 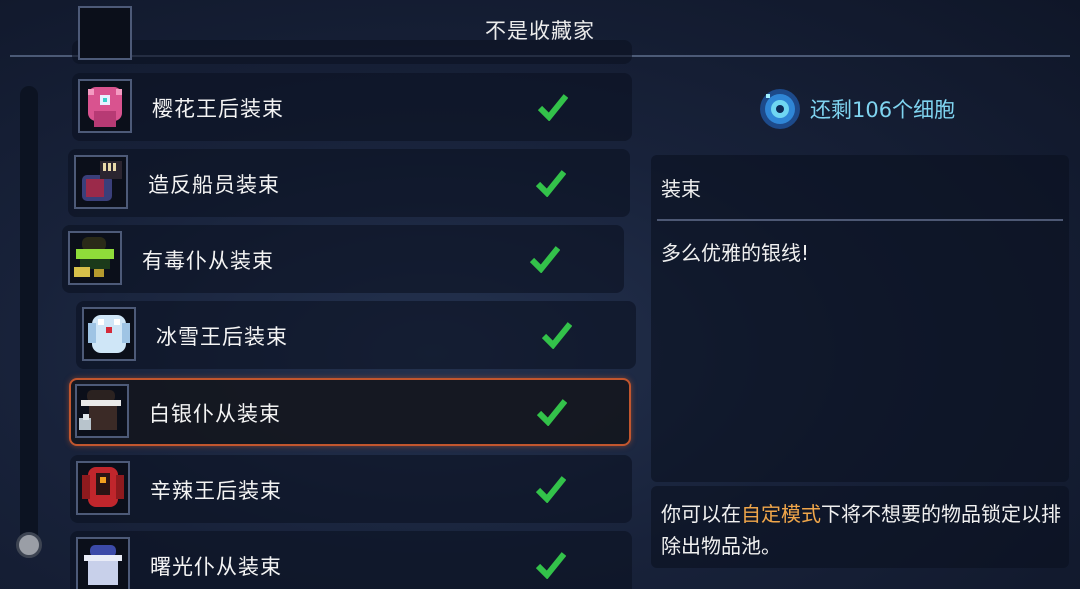 What do you see at coordinates (208, 261) in the screenshot?
I see `outfit-label: 有毒仆从装束` at bounding box center [208, 261].